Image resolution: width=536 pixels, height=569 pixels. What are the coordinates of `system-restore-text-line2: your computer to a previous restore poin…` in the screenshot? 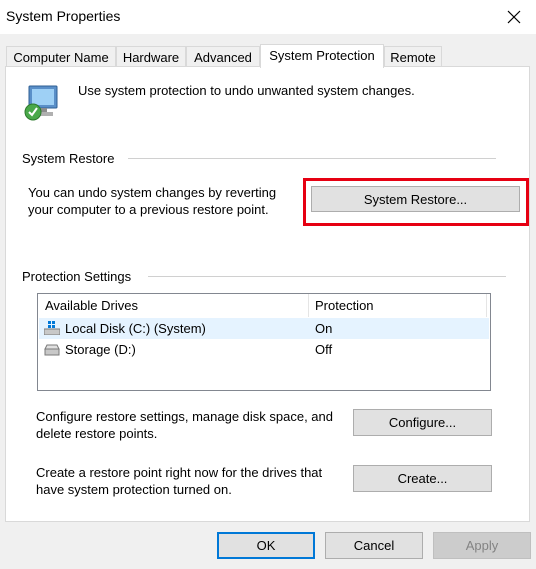 It's located at (148, 209).